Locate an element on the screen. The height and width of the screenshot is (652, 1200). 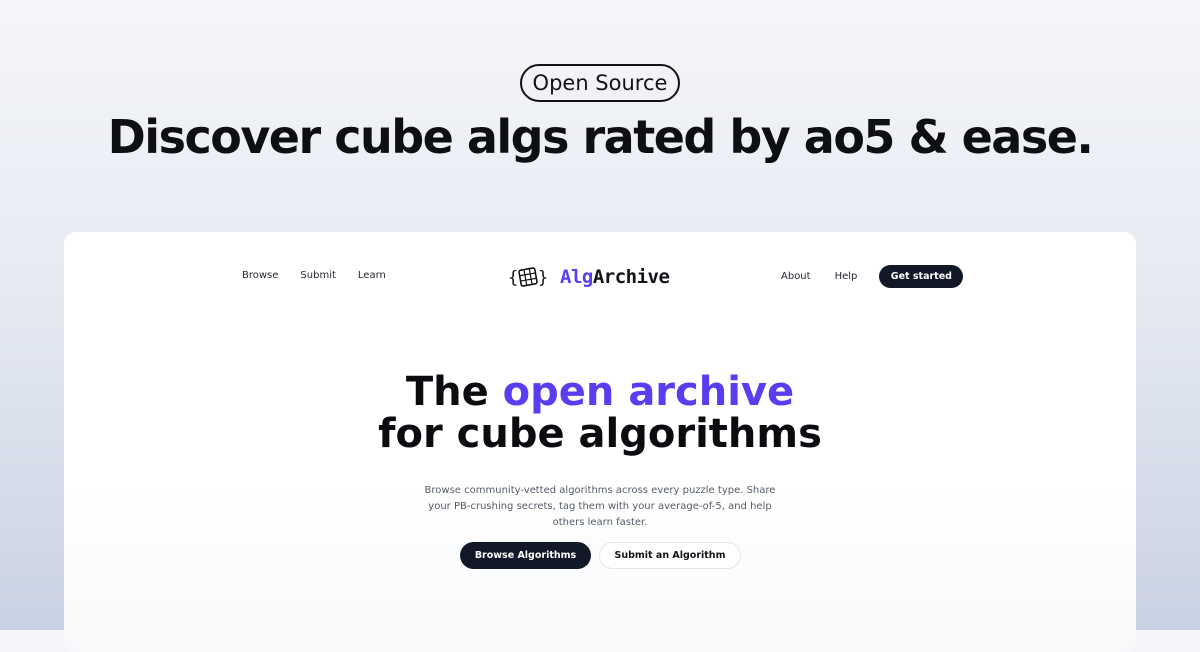
hero-title: The open archive for cube algorithms is located at coordinates (600, 413).